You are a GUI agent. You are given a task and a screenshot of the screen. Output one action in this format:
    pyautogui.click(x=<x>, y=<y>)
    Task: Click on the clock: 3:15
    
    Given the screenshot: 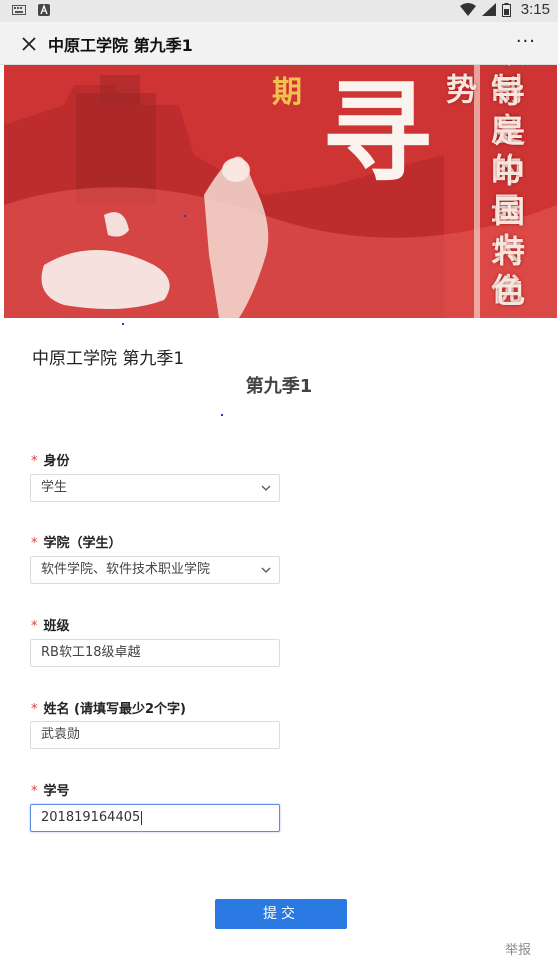 What is the action you would take?
    pyautogui.click(x=535, y=9)
    